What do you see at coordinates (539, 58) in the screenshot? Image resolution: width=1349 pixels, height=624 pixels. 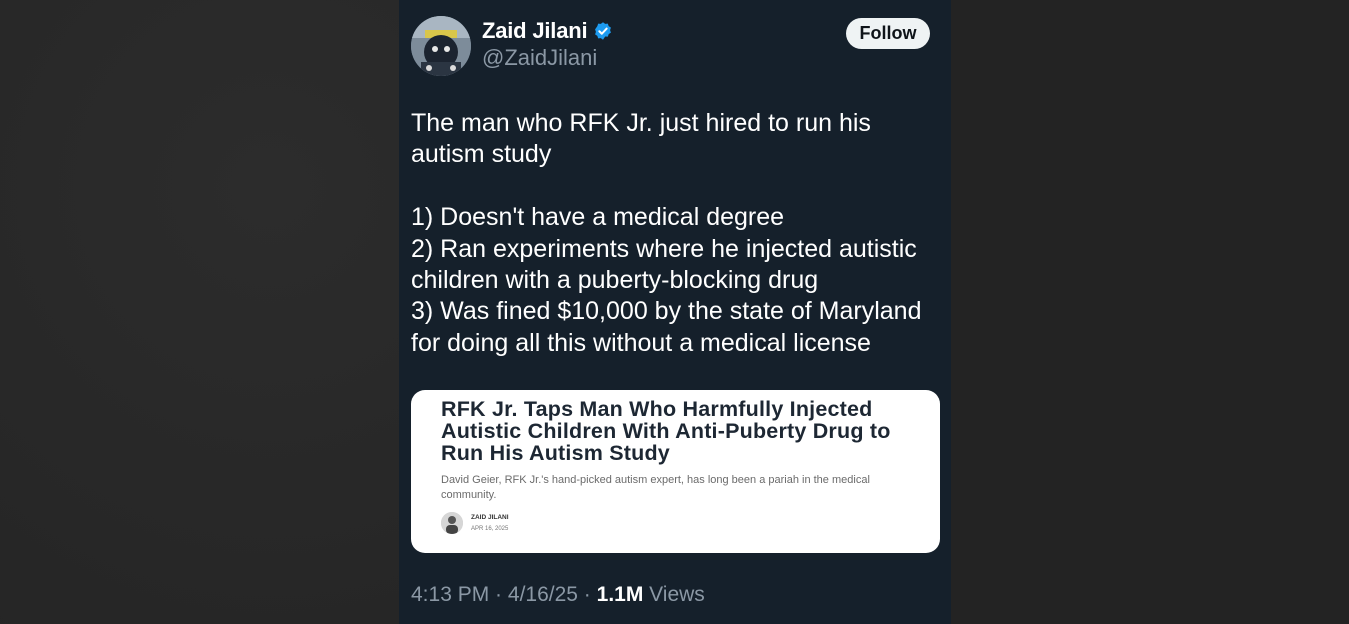 I see `author-handle: @ZaidJilani` at bounding box center [539, 58].